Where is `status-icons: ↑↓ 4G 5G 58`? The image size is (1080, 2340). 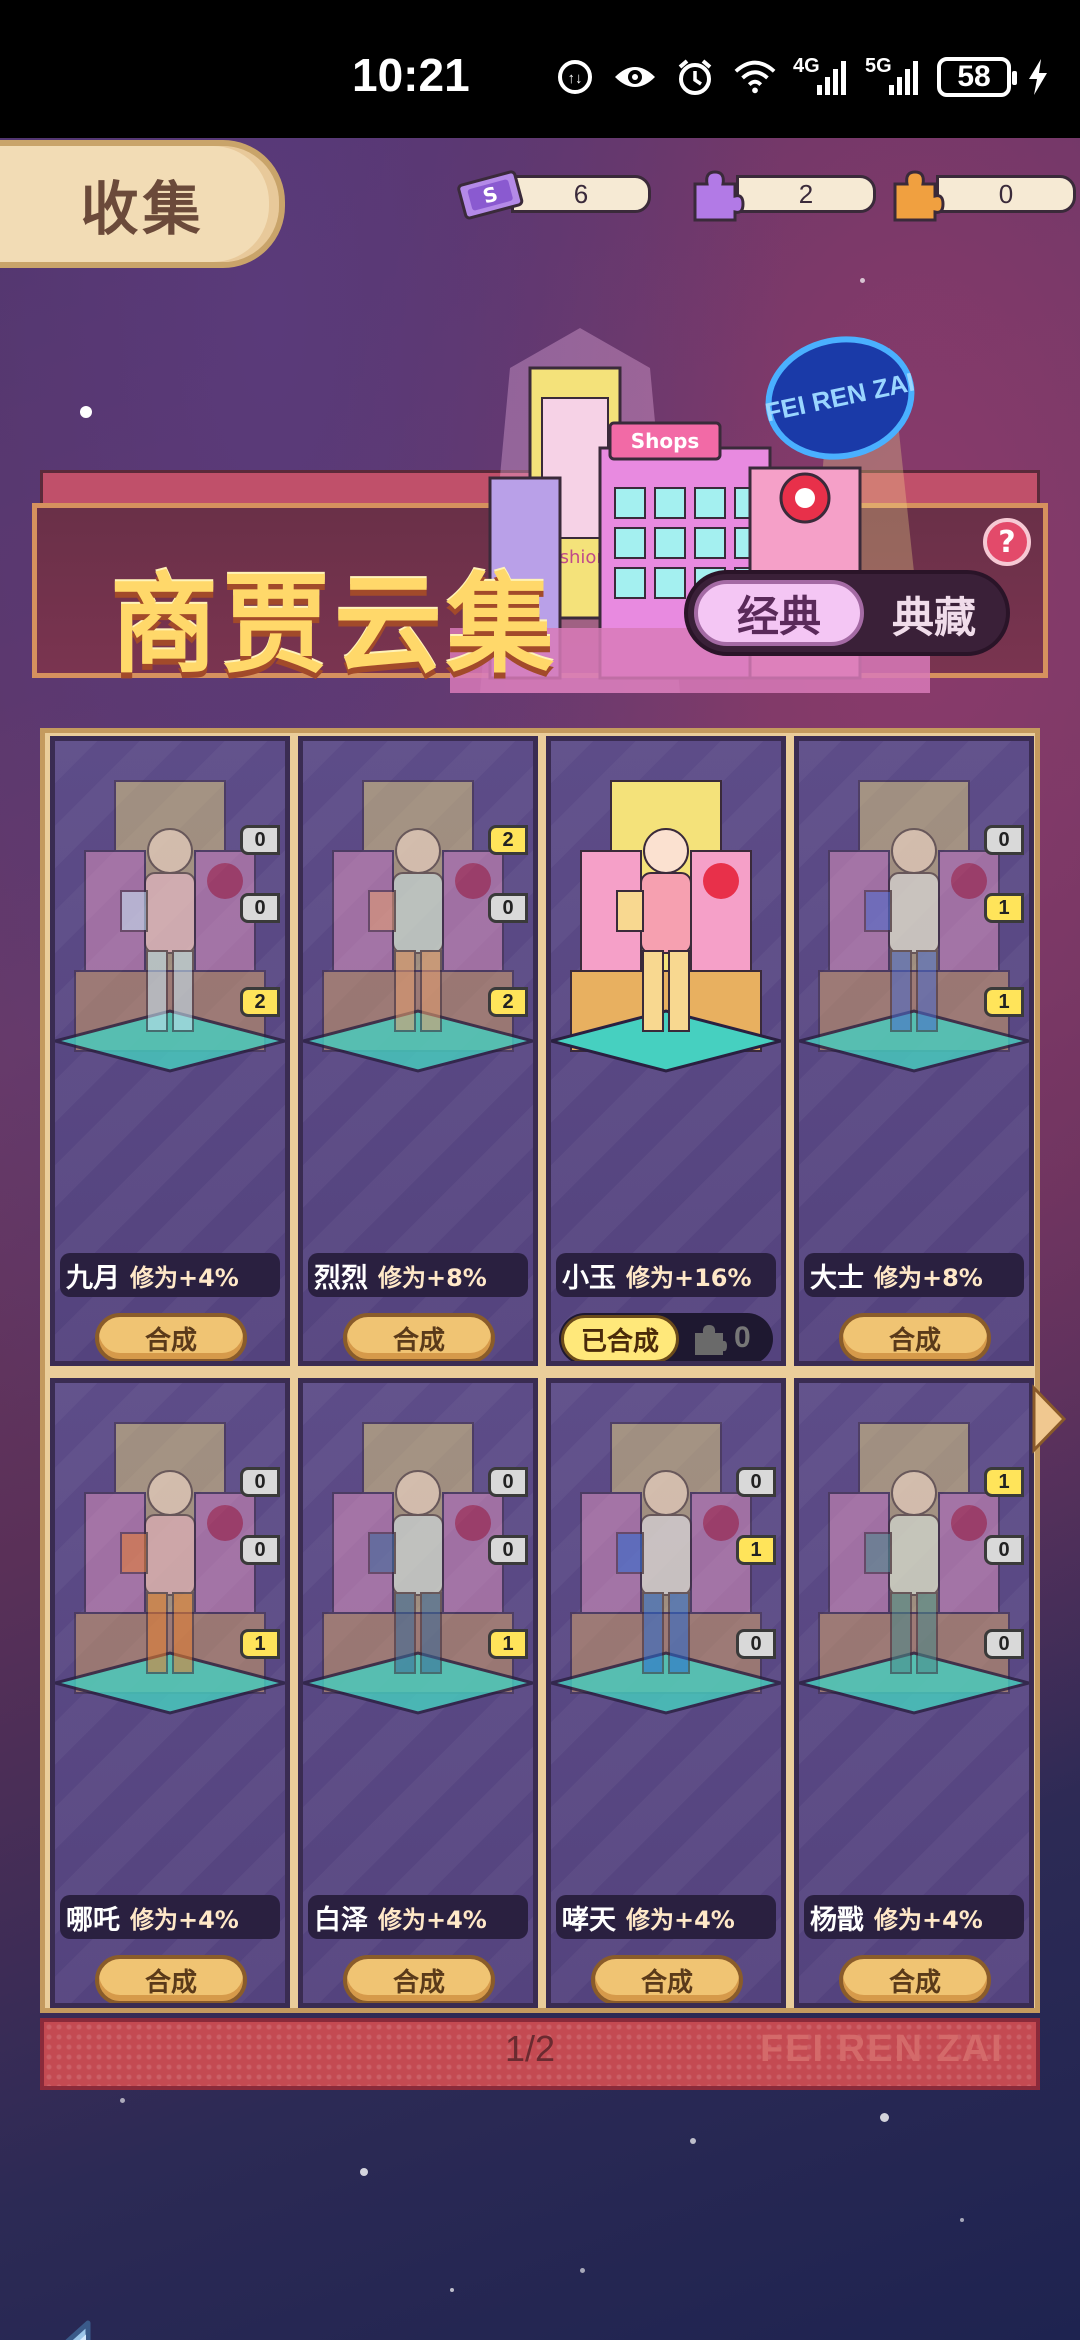 status-icons: ↑↓ 4G 5G 58 is located at coordinates (801, 77).